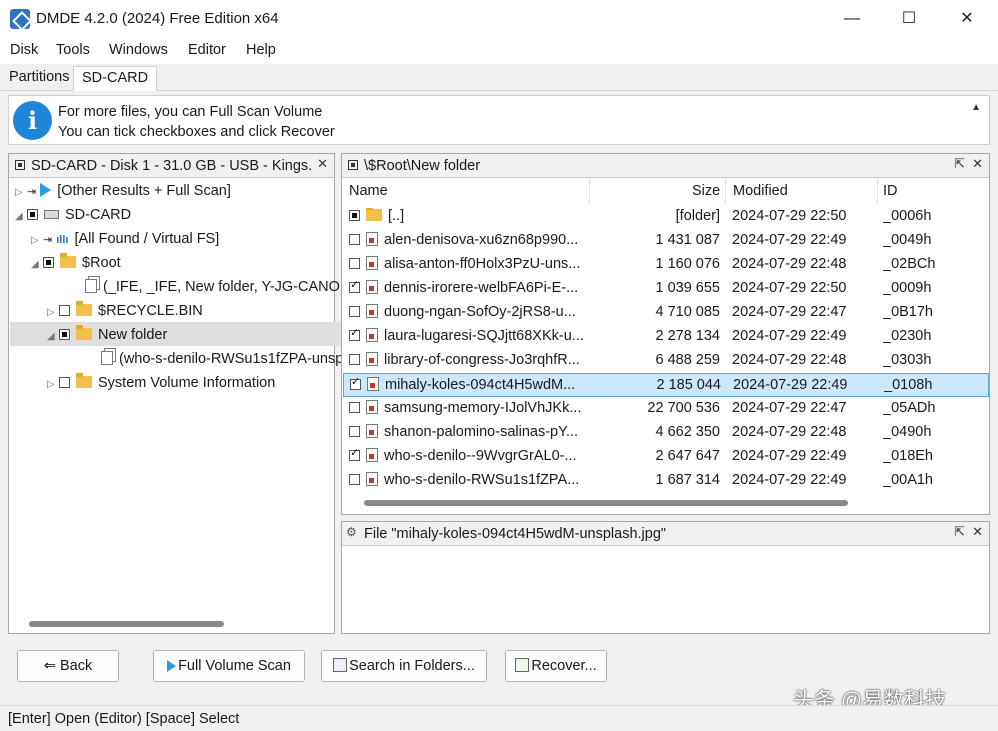 Image resolution: width=998 pixels, height=731 pixels. What do you see at coordinates (76, 263) in the screenshot?
I see `tree-item-root: ◢ $Root` at bounding box center [76, 263].